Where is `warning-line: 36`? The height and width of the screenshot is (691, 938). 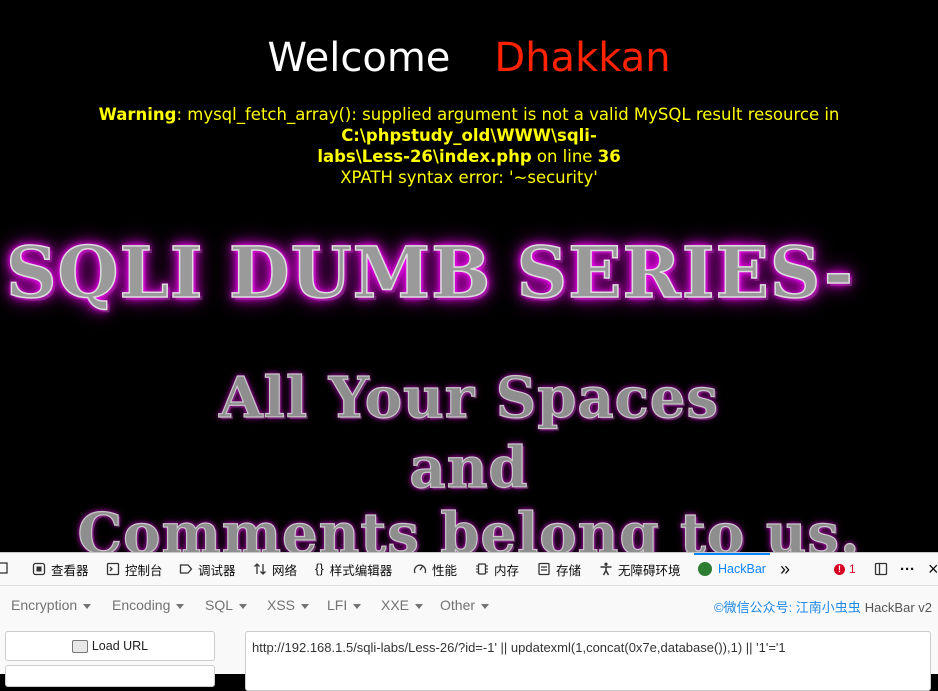
warning-line: 36 is located at coordinates (609, 156).